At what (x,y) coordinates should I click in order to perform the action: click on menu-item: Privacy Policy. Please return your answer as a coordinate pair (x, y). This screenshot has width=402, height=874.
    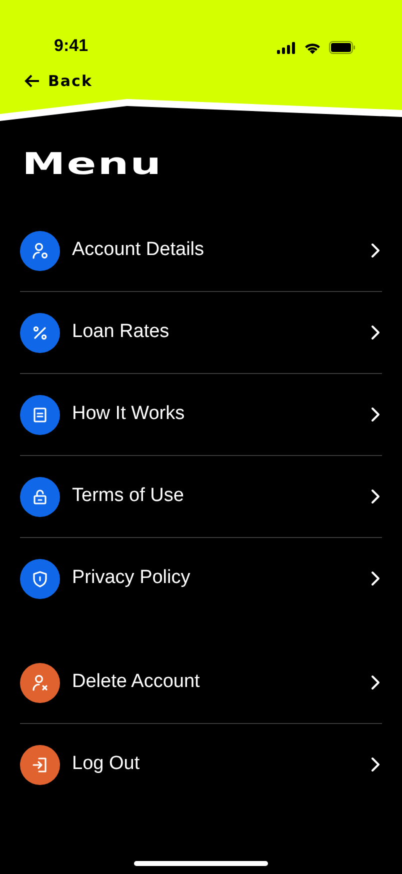
    Looking at the image, I should click on (201, 578).